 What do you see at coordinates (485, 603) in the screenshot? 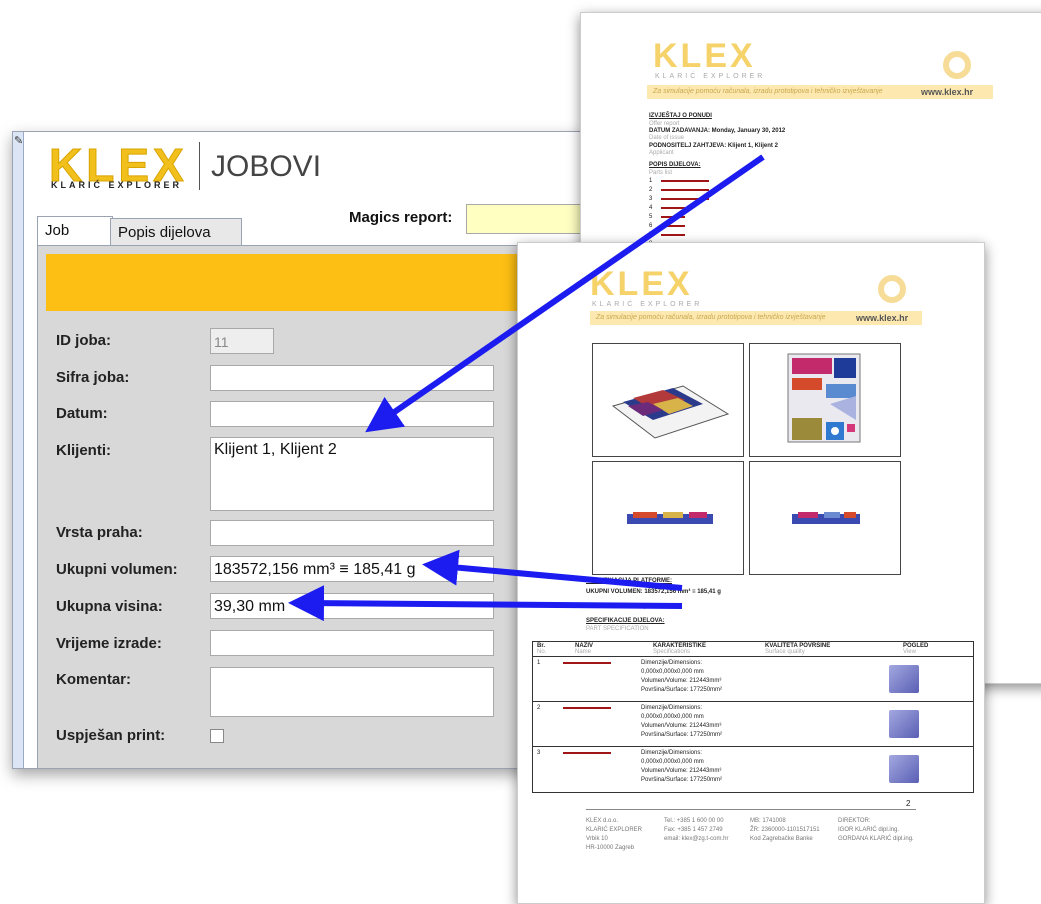
I see `arrow-visina` at bounding box center [485, 603].